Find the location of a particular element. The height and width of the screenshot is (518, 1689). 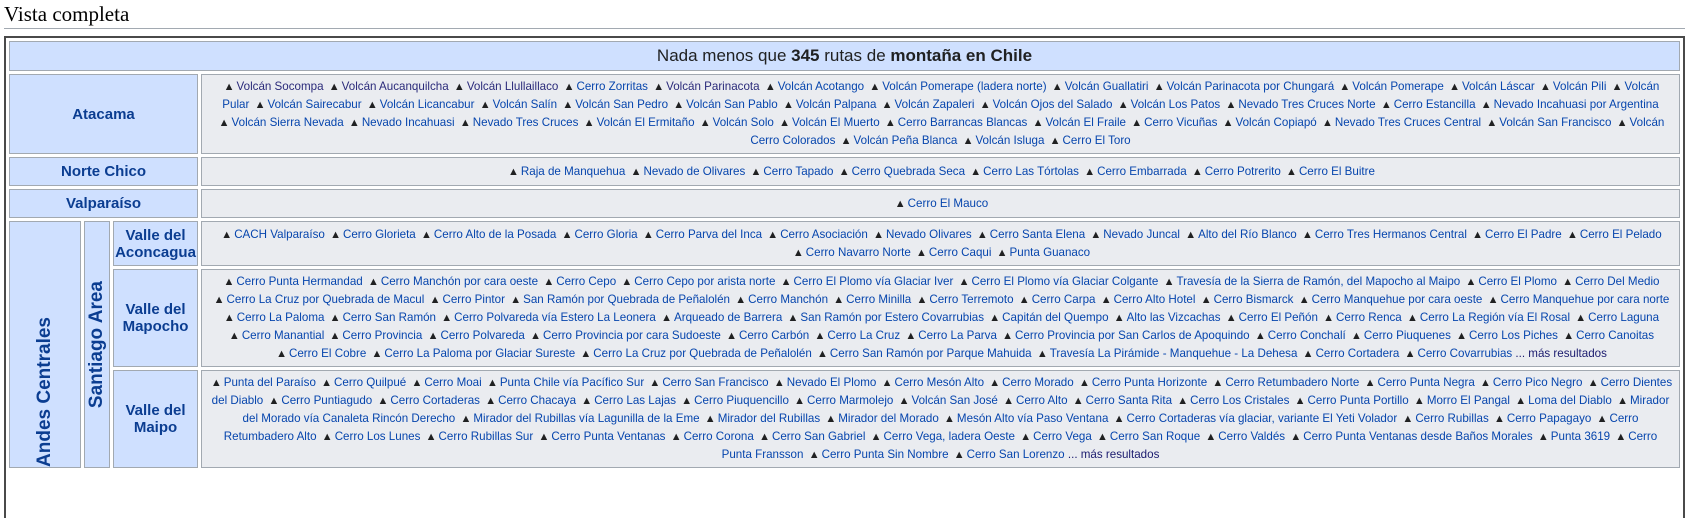

route-link: Cerro Manchón is located at coordinates (788, 299).